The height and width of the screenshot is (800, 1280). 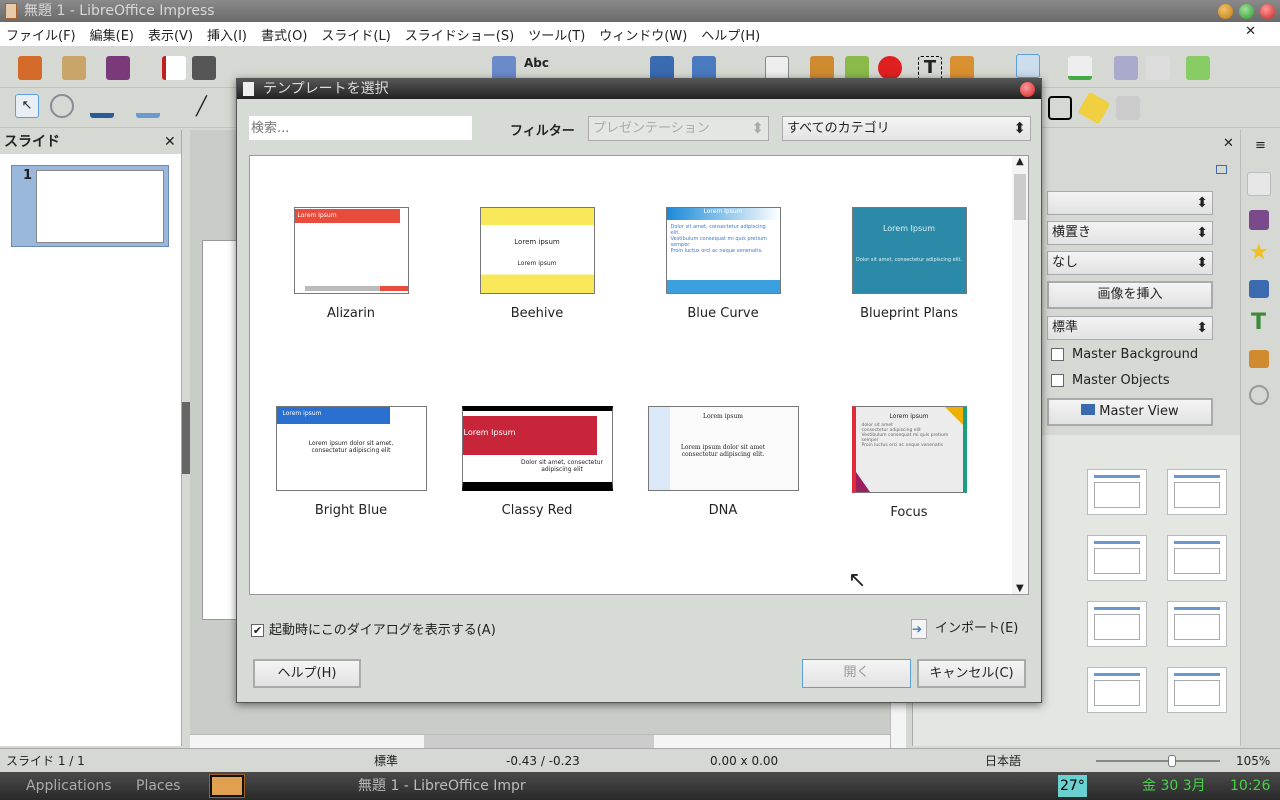 What do you see at coordinates (504, 68) in the screenshot?
I see `spellcheck-icon` at bounding box center [504, 68].